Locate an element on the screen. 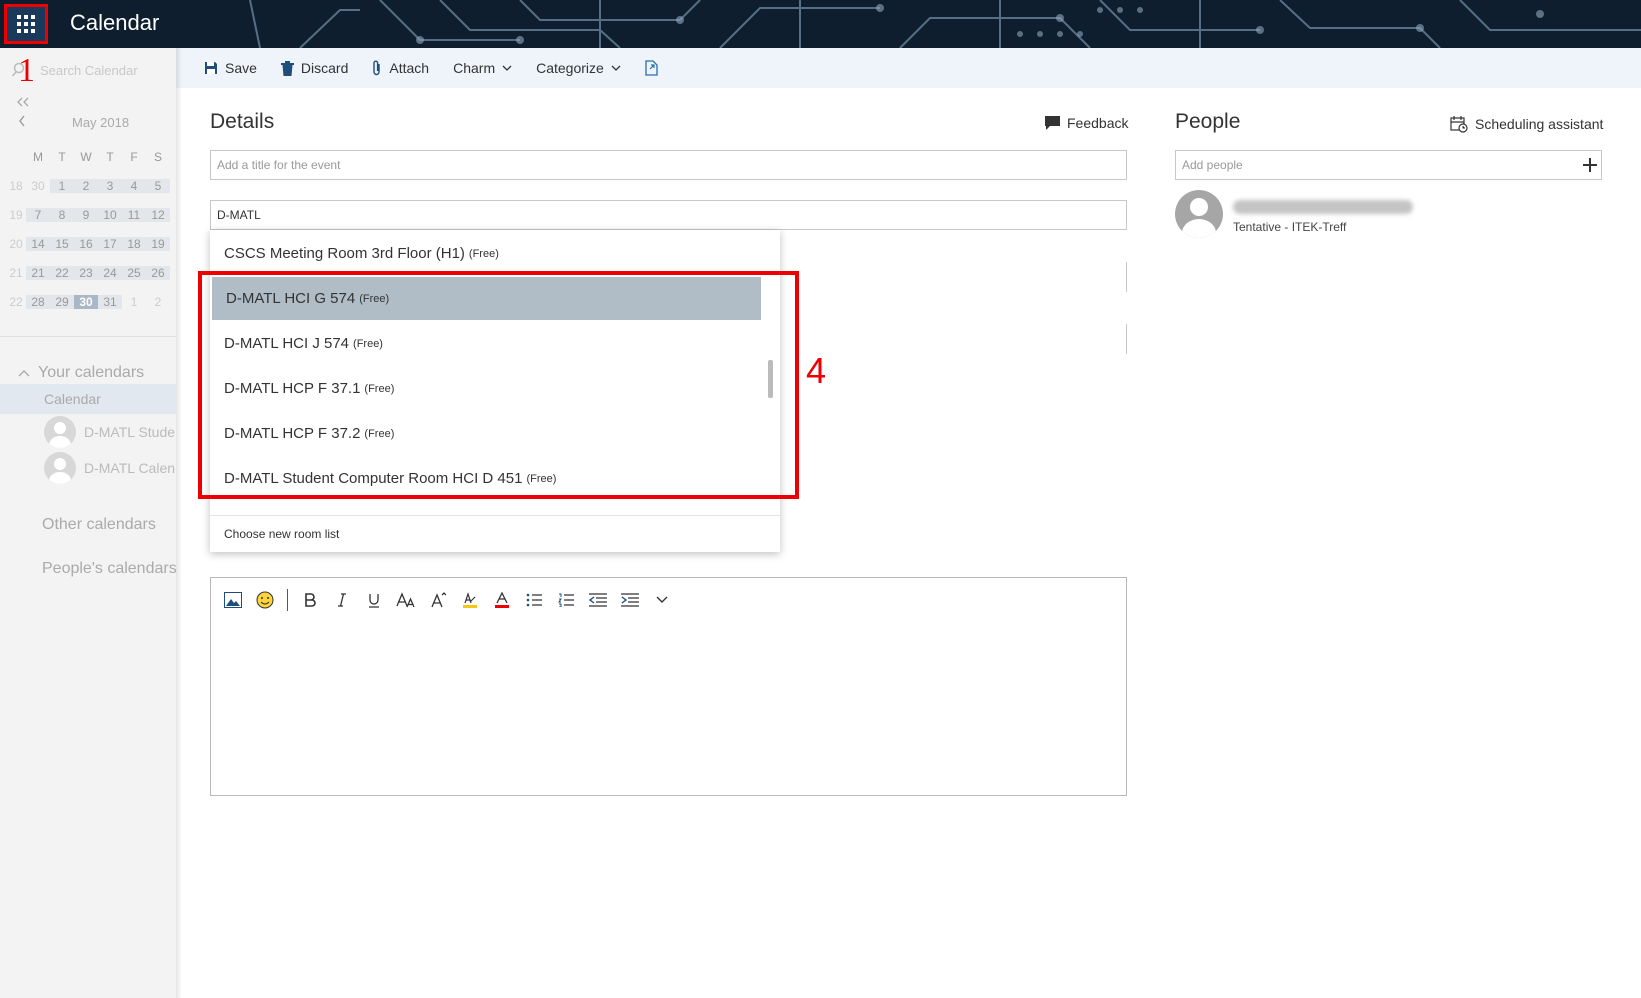  your-calendars-header: Your calendars is located at coordinates (81, 373).